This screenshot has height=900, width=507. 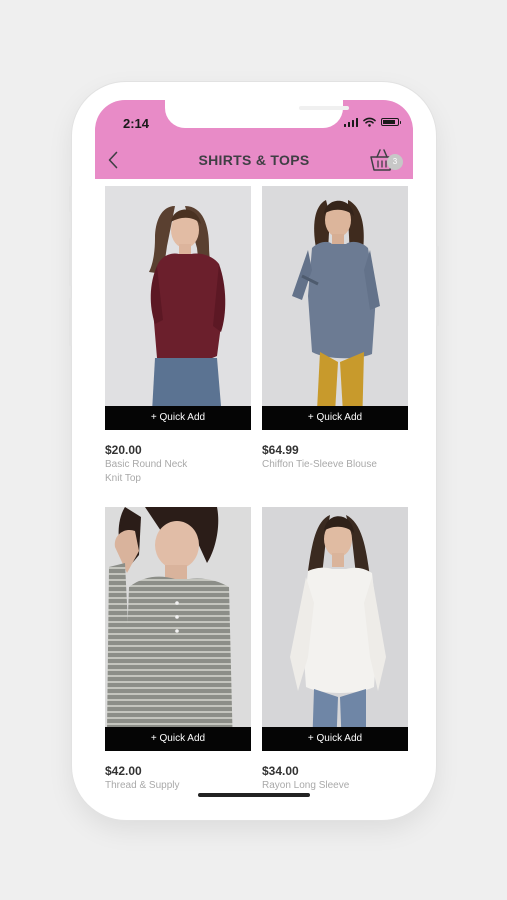 I want to click on signal-icon, so click(x=350, y=122).